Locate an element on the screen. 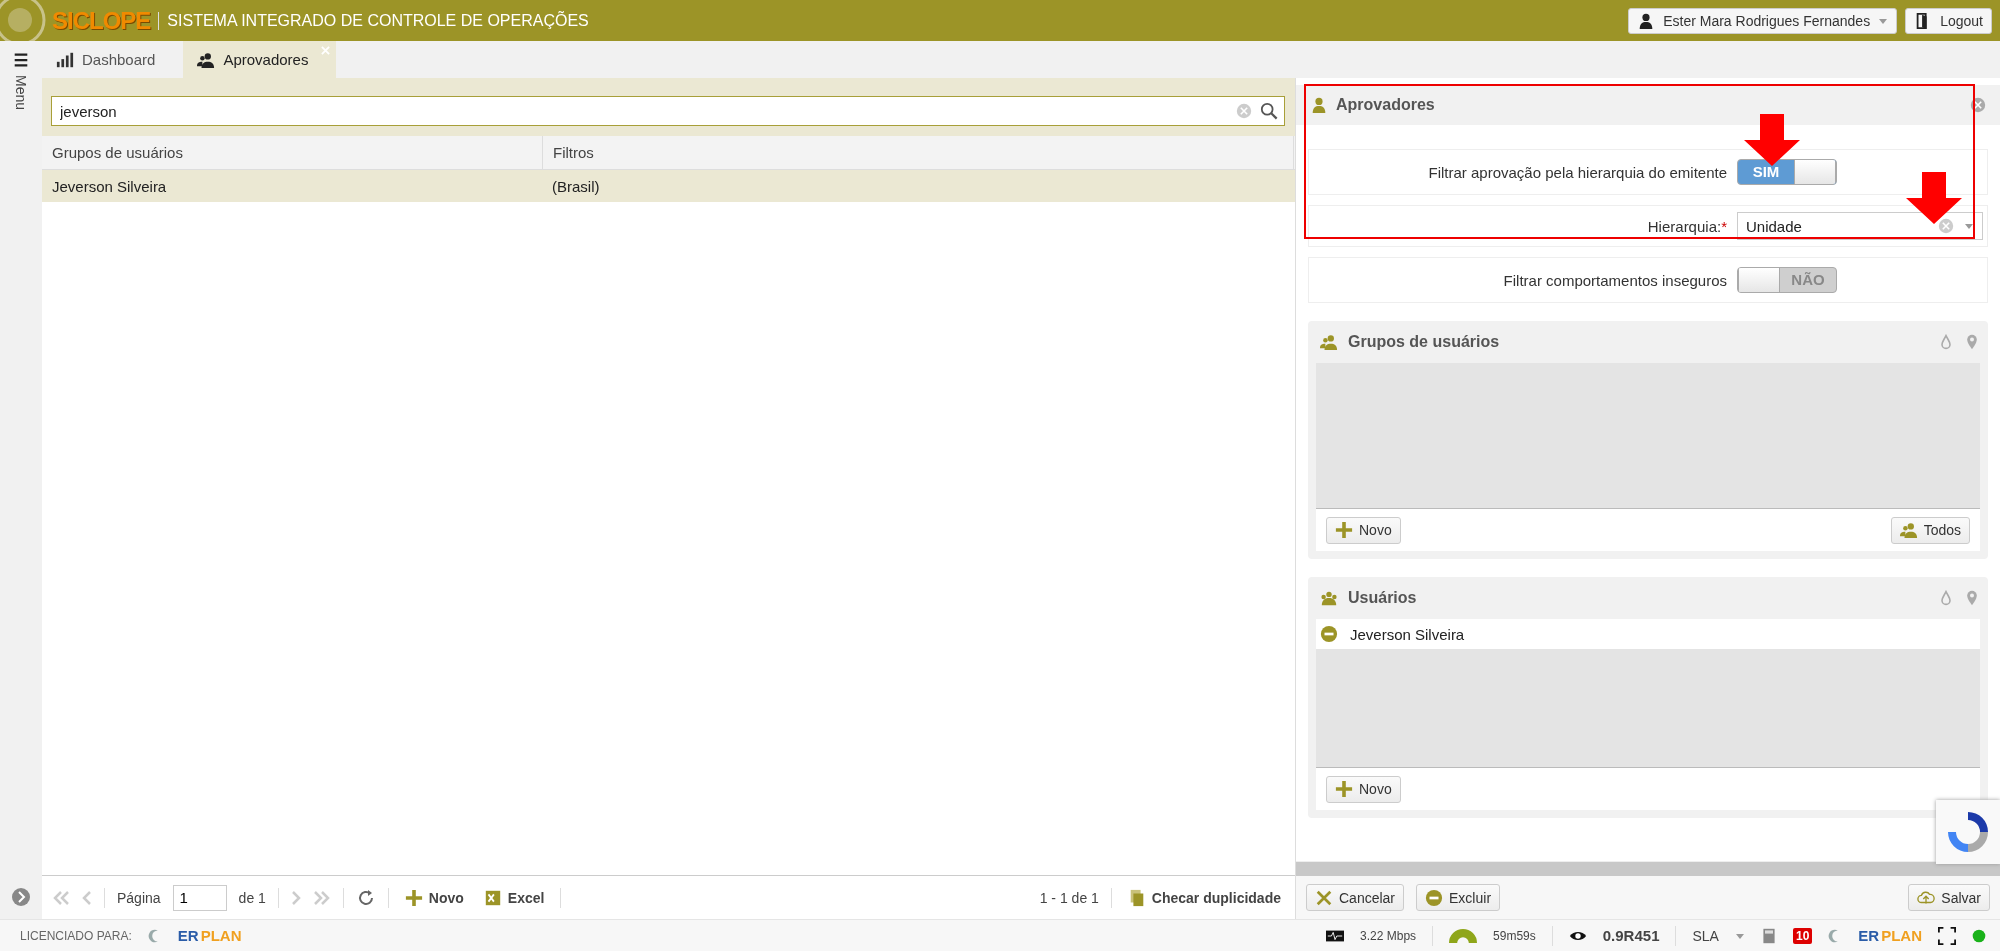 This screenshot has width=2000, height=951. search-icon is located at coordinates (1269, 111).